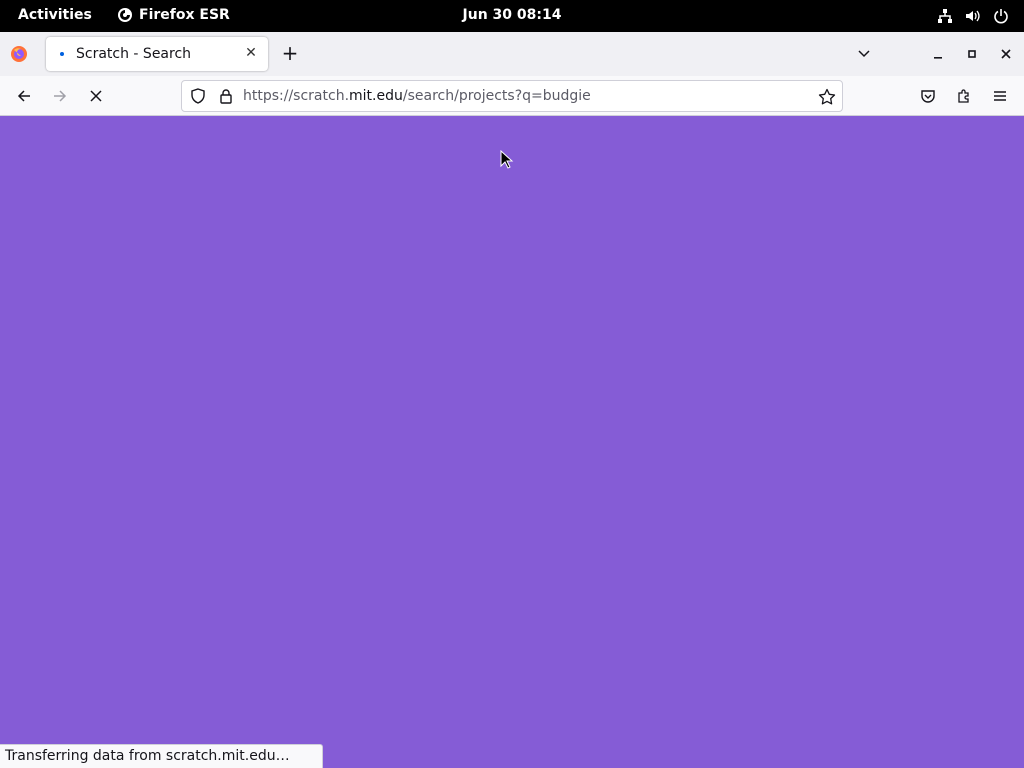 This screenshot has width=1024, height=768. Describe the element at coordinates (226, 98) in the screenshot. I see `lock-icon` at that location.